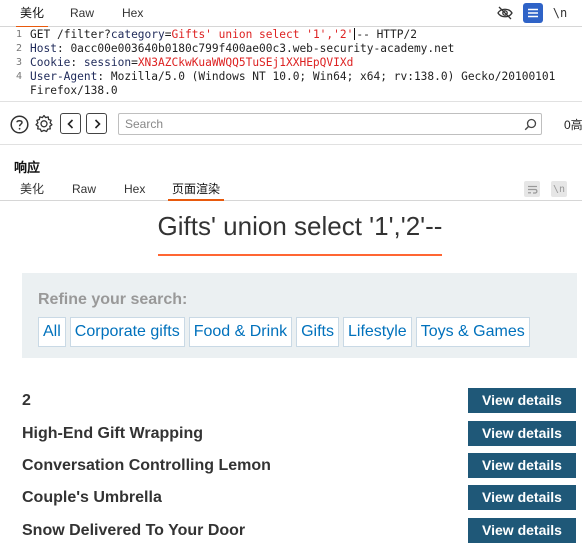  What do you see at coordinates (40, 34) in the screenshot?
I see `http-method: GET` at bounding box center [40, 34].